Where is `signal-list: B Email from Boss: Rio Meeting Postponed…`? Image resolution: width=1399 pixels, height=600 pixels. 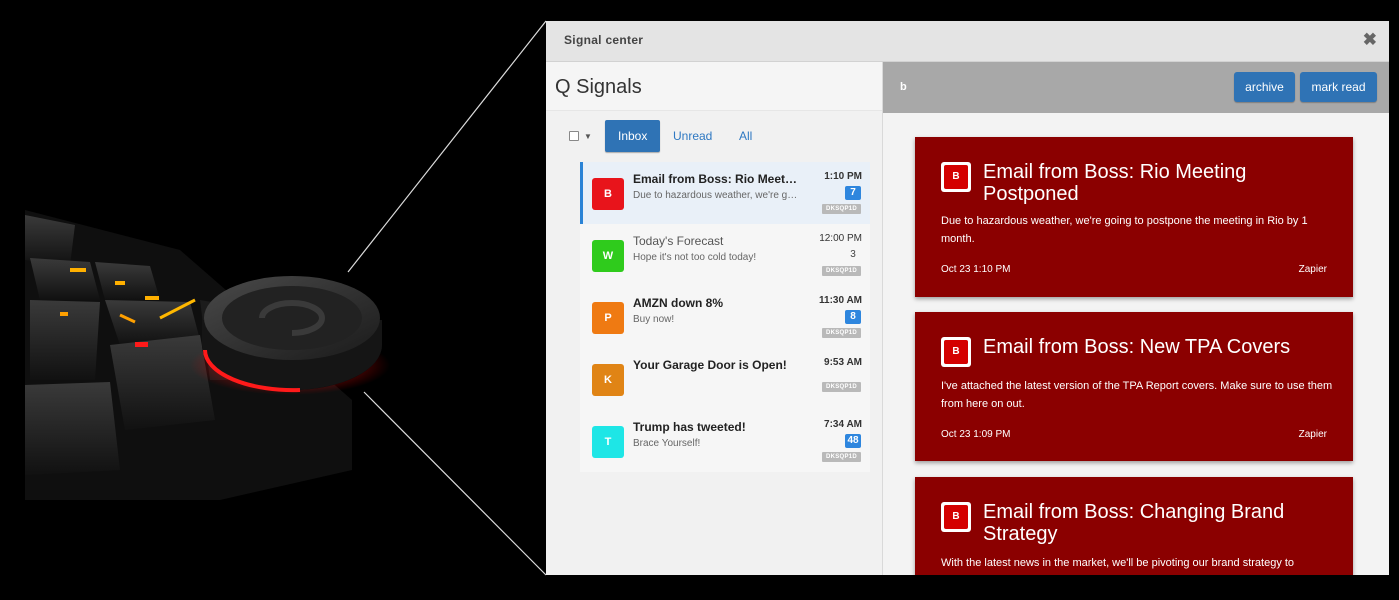 signal-list: B Email from Boss: Rio Meeting Postponed… is located at coordinates (725, 317).